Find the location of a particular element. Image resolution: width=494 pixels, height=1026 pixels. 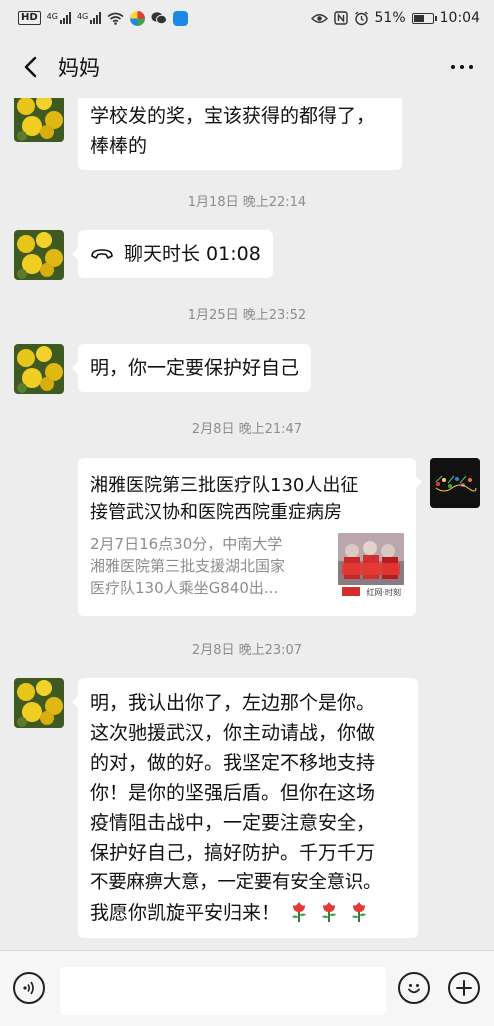

app-icon-blue is located at coordinates (181, 18).